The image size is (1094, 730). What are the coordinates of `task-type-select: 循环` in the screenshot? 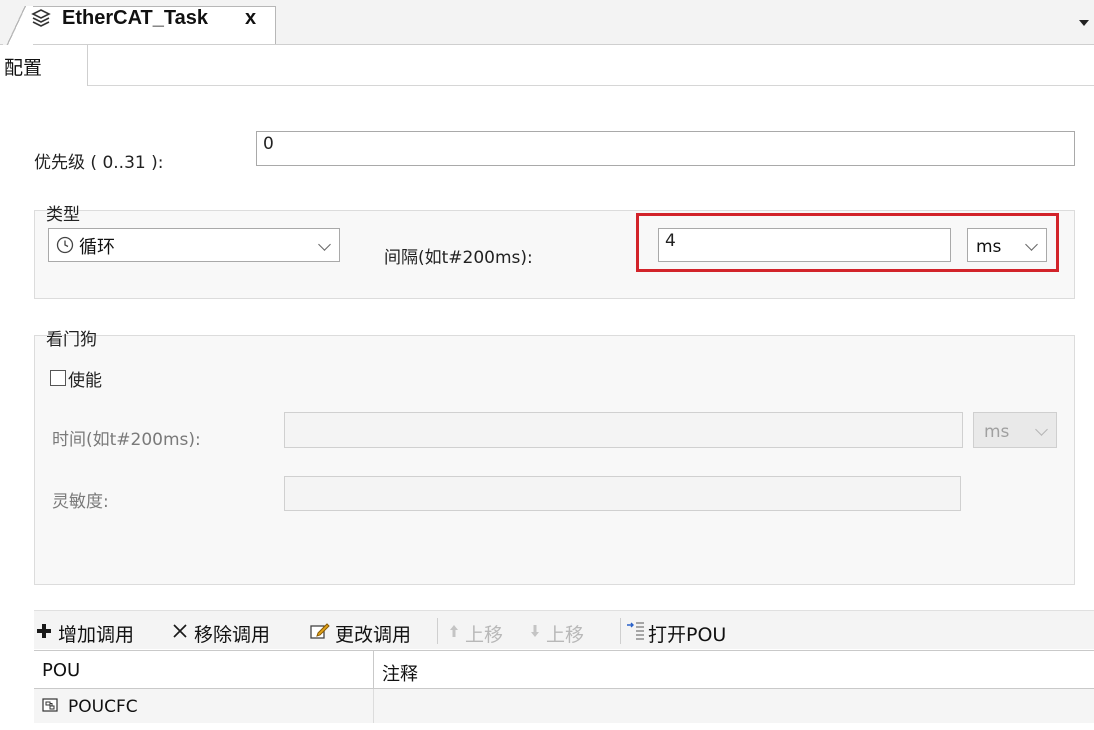 It's located at (194, 245).